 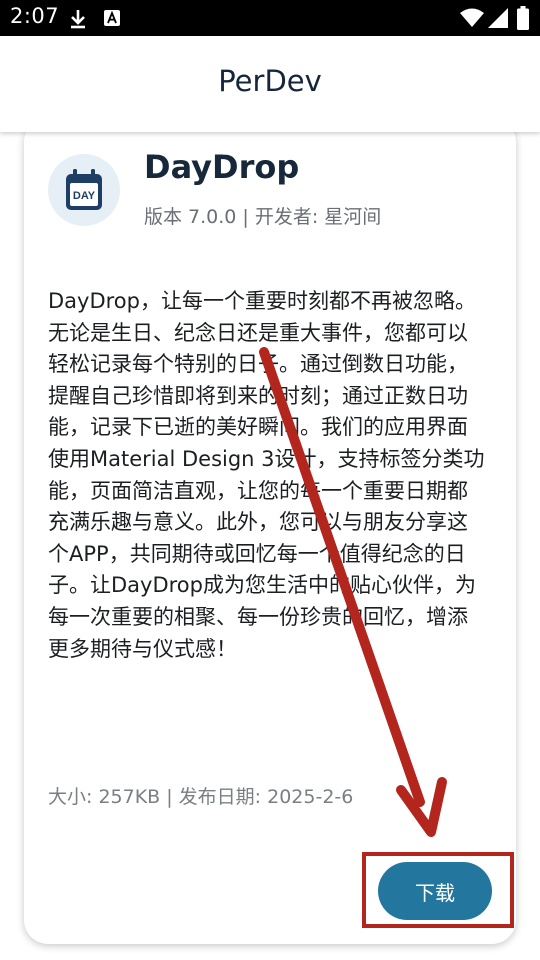 What do you see at coordinates (222, 167) in the screenshot?
I see `app-name: DayDrop` at bounding box center [222, 167].